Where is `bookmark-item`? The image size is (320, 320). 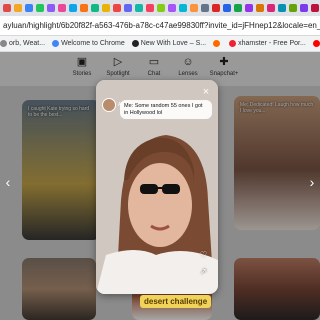
bookmark-item is located at coordinates (217, 43).